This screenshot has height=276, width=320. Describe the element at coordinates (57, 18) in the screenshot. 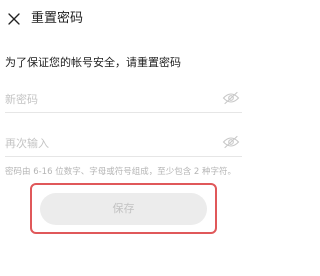

I see `page-title: 重置密码` at that location.